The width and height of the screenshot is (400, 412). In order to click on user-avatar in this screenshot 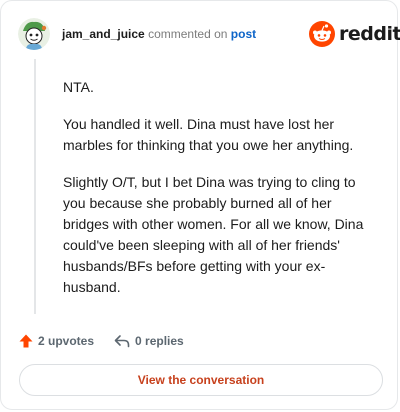, I will do `click(34, 34)`.